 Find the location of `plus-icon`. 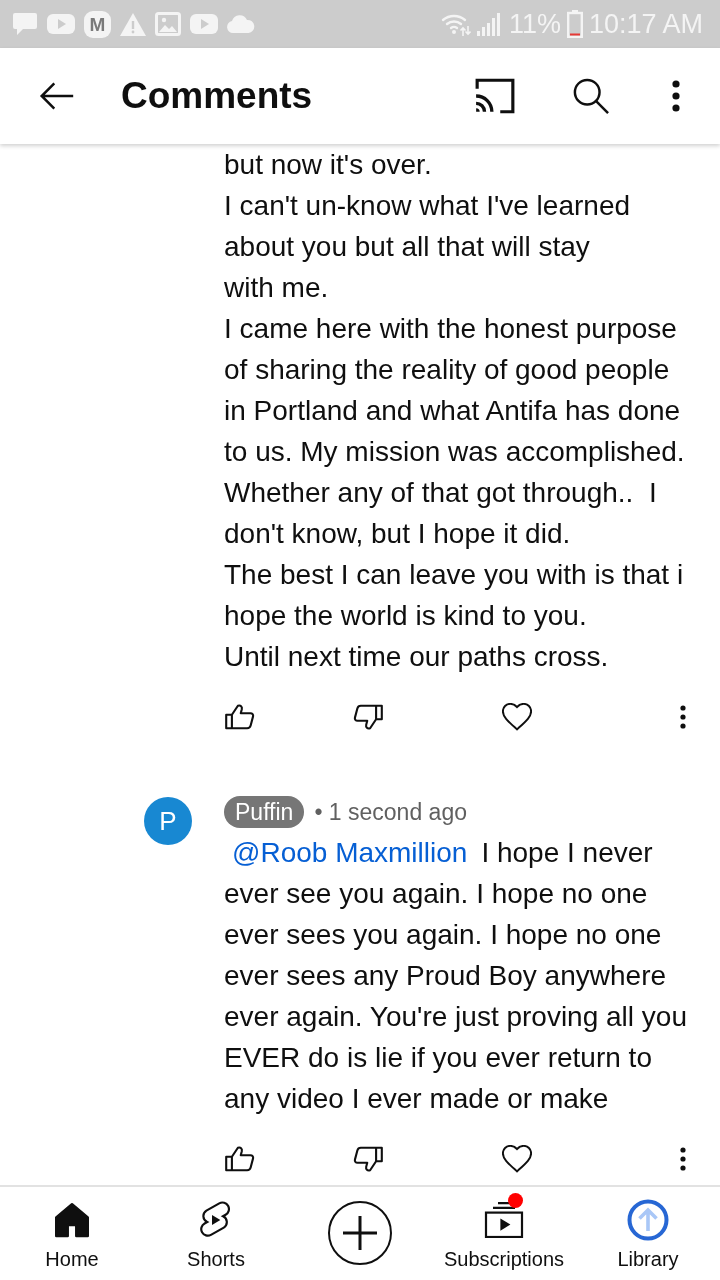

plus-icon is located at coordinates (360, 1232).